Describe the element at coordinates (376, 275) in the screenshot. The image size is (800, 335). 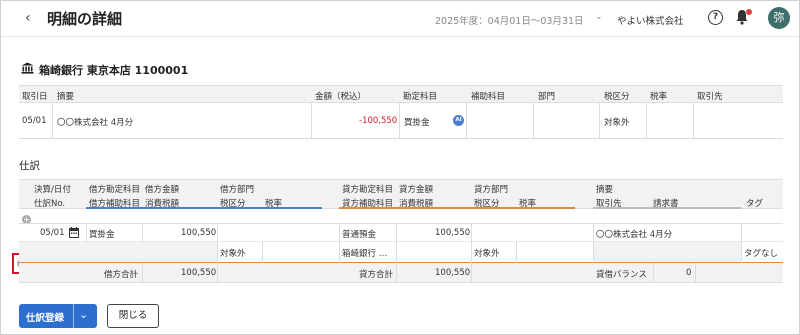
I see `credit-total-label: 貸方合計` at that location.